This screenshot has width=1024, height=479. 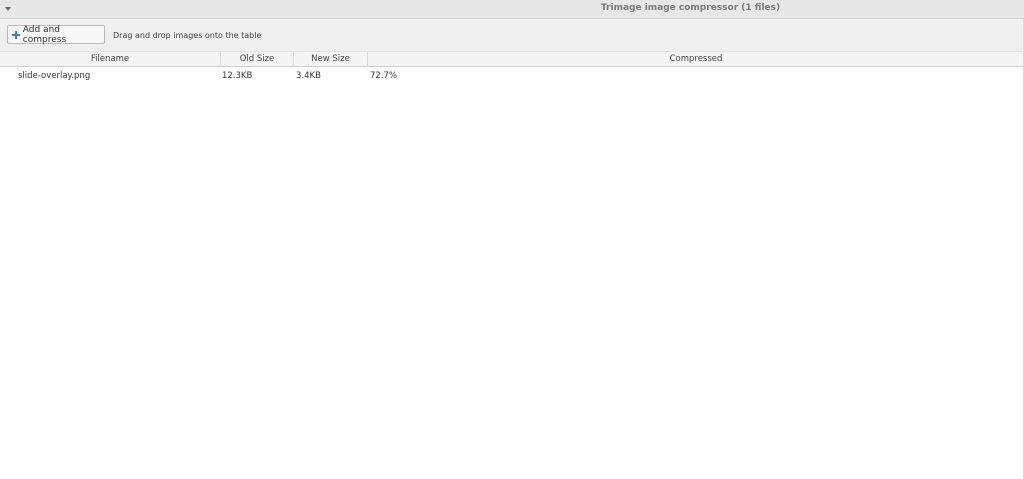 I want to click on add-and-compress-button: Add and compress, so click(x=56, y=34).